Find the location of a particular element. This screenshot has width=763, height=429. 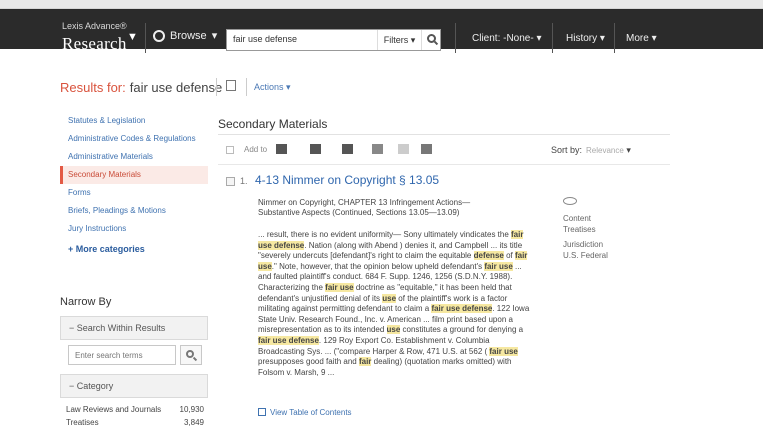

view-toc-link: View Table of Contents is located at coordinates (305, 412).